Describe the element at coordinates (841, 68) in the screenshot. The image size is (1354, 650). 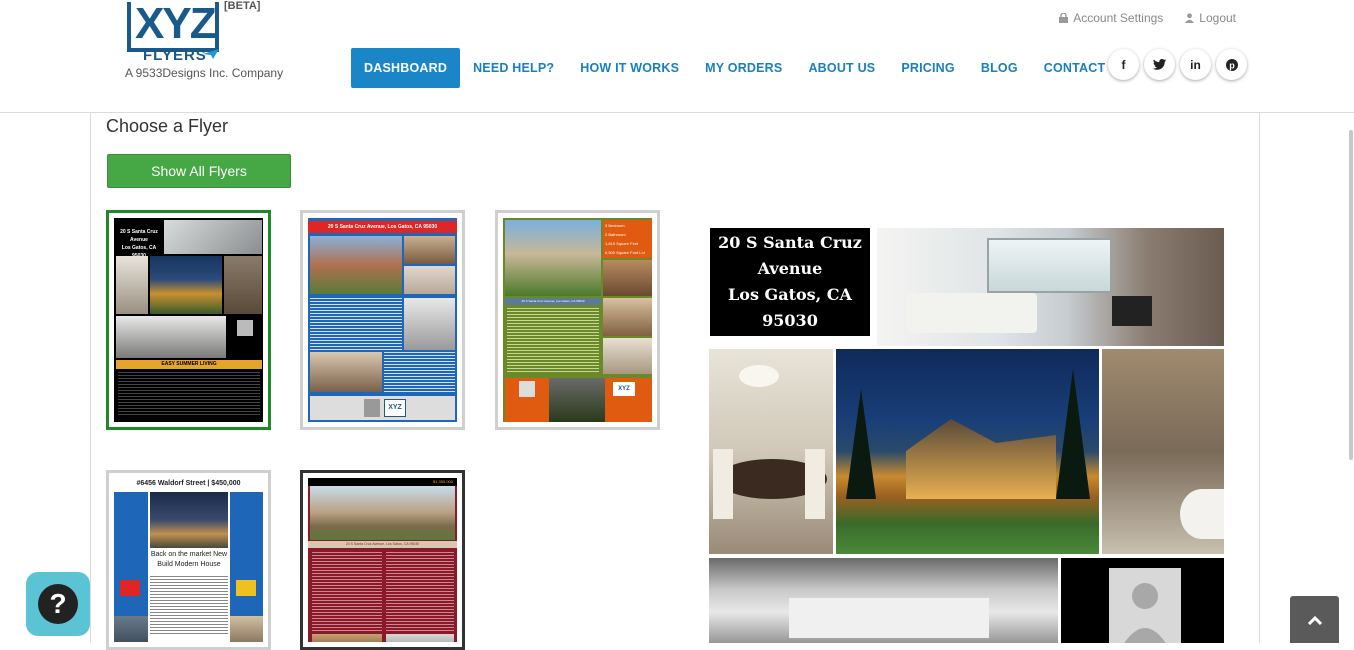
I see `nav-about-us: ABOUT US` at that location.